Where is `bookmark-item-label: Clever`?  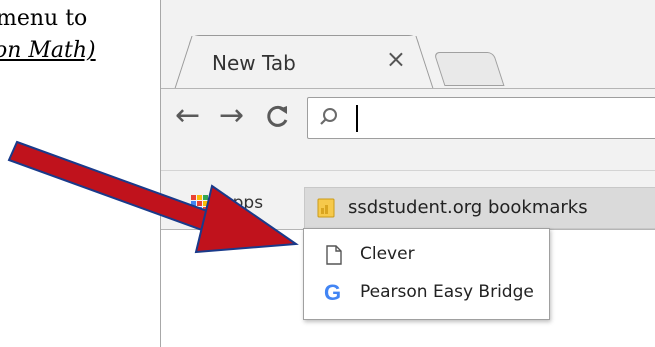 bookmark-item-label: Clever is located at coordinates (387, 254).